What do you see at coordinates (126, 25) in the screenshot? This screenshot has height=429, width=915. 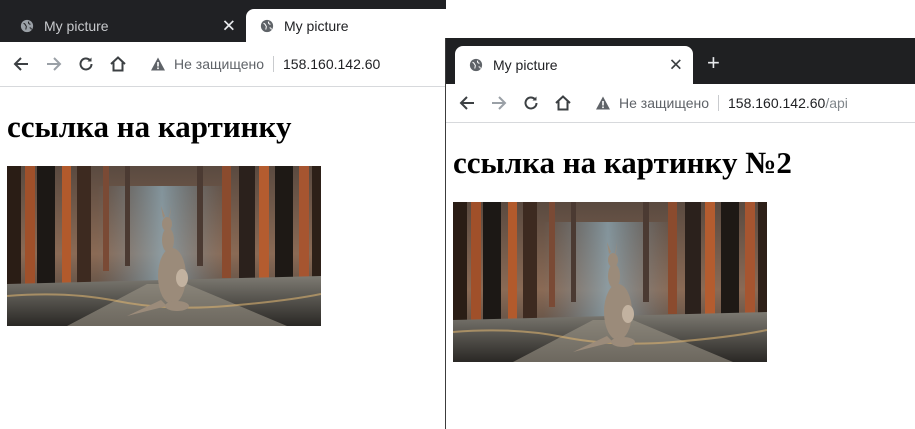 I see `tab-my-picture-1: My picture ✕` at bounding box center [126, 25].